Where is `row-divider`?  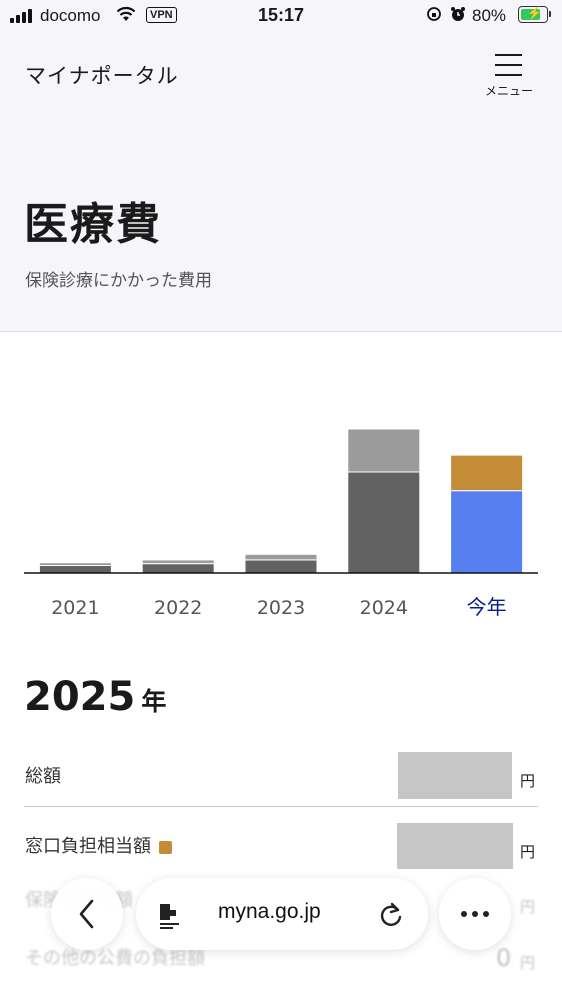
row-divider is located at coordinates (281, 806).